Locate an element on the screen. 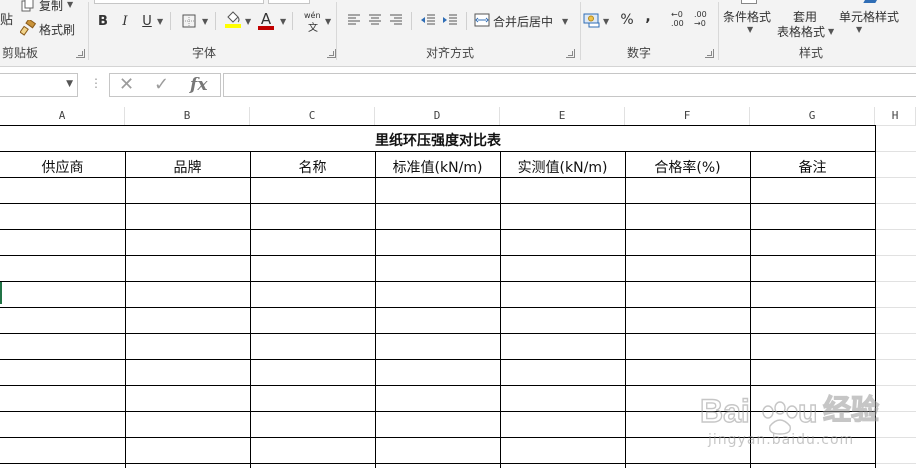  increase-decimal-bottom: .00 is located at coordinates (677, 23).